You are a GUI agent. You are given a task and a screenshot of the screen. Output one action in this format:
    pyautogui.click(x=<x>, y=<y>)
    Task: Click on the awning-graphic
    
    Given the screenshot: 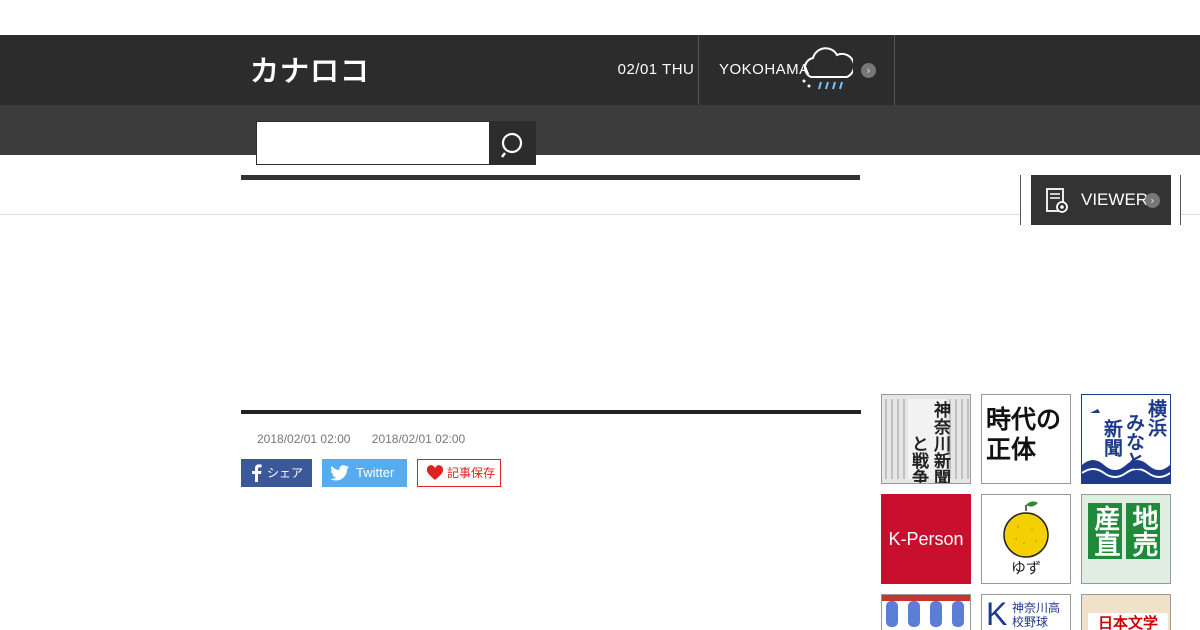 What is the action you would take?
    pyautogui.click(x=926, y=611)
    